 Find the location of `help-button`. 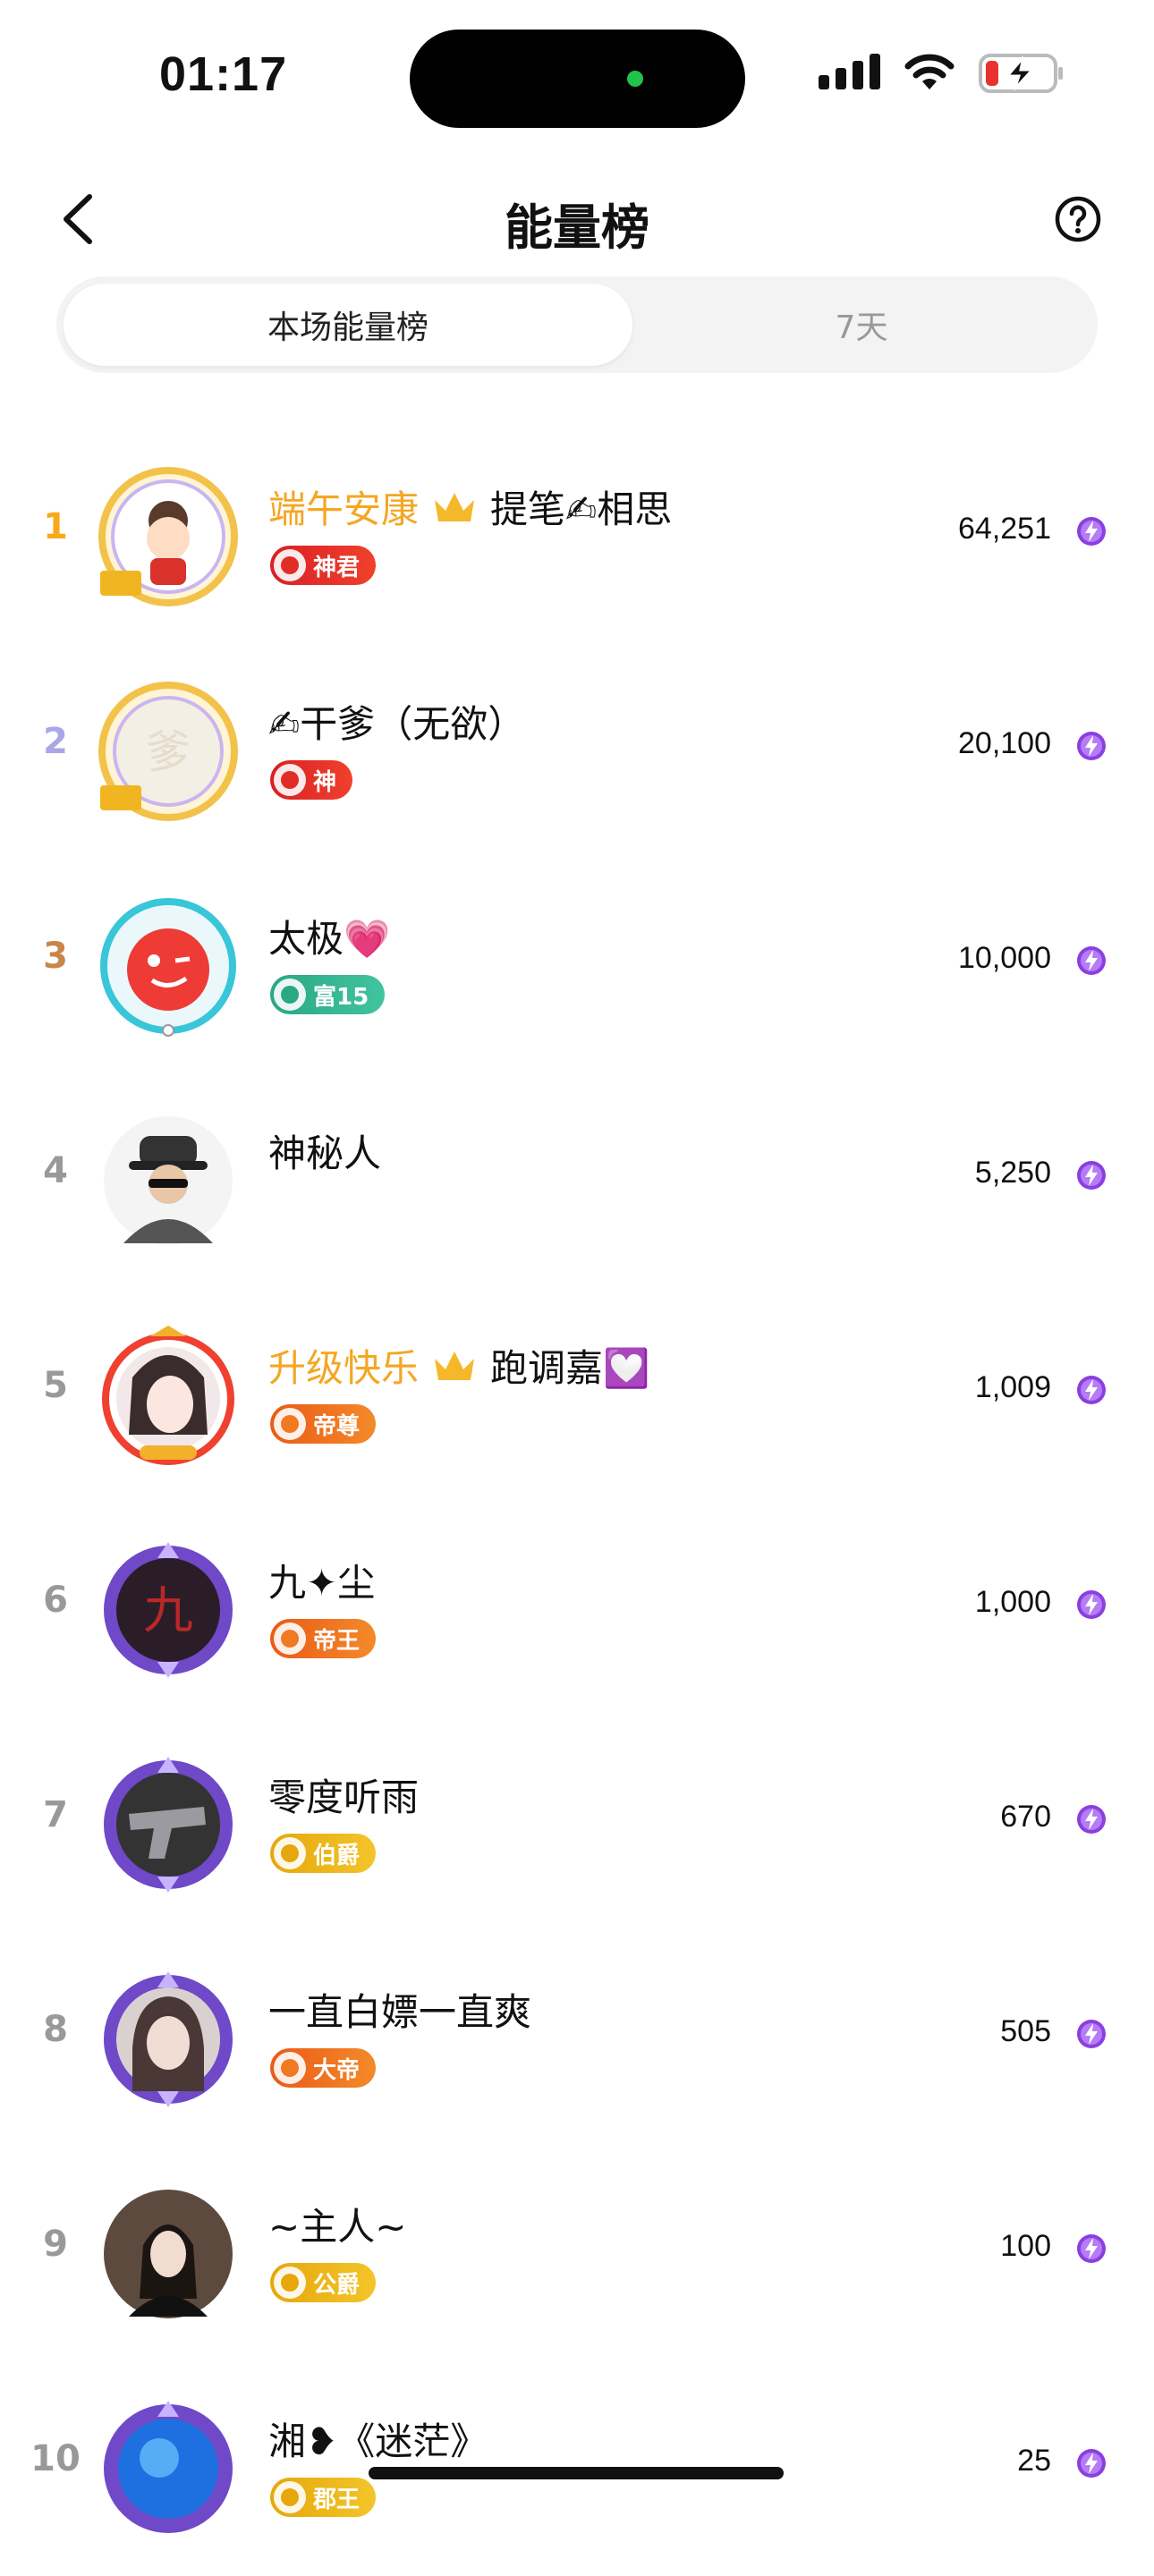

help-button is located at coordinates (1078, 219).